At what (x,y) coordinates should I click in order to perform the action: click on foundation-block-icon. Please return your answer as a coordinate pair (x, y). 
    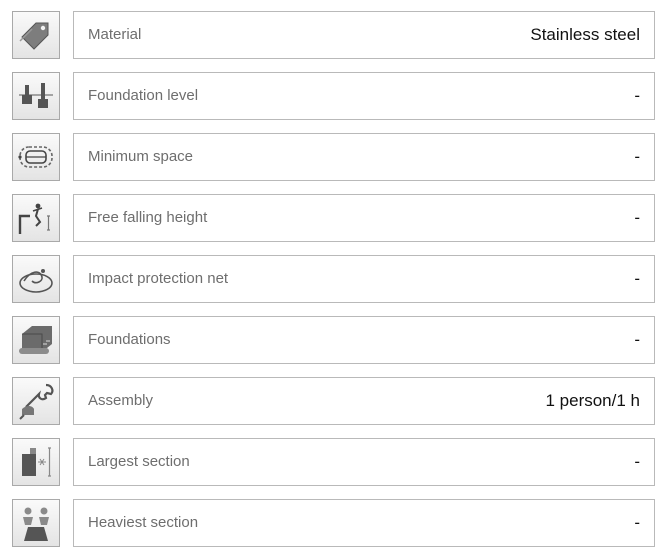
    Looking at the image, I should click on (36, 340).